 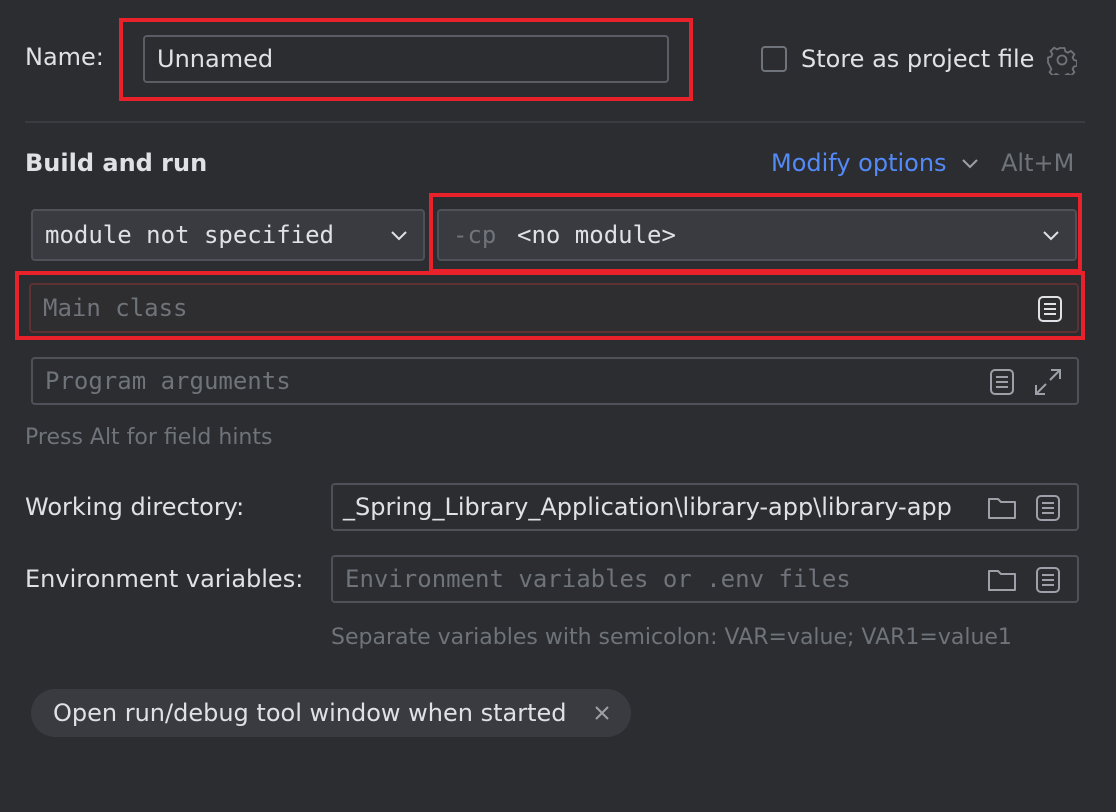 What do you see at coordinates (554, 308) in the screenshot?
I see `main-class-input: Main class` at bounding box center [554, 308].